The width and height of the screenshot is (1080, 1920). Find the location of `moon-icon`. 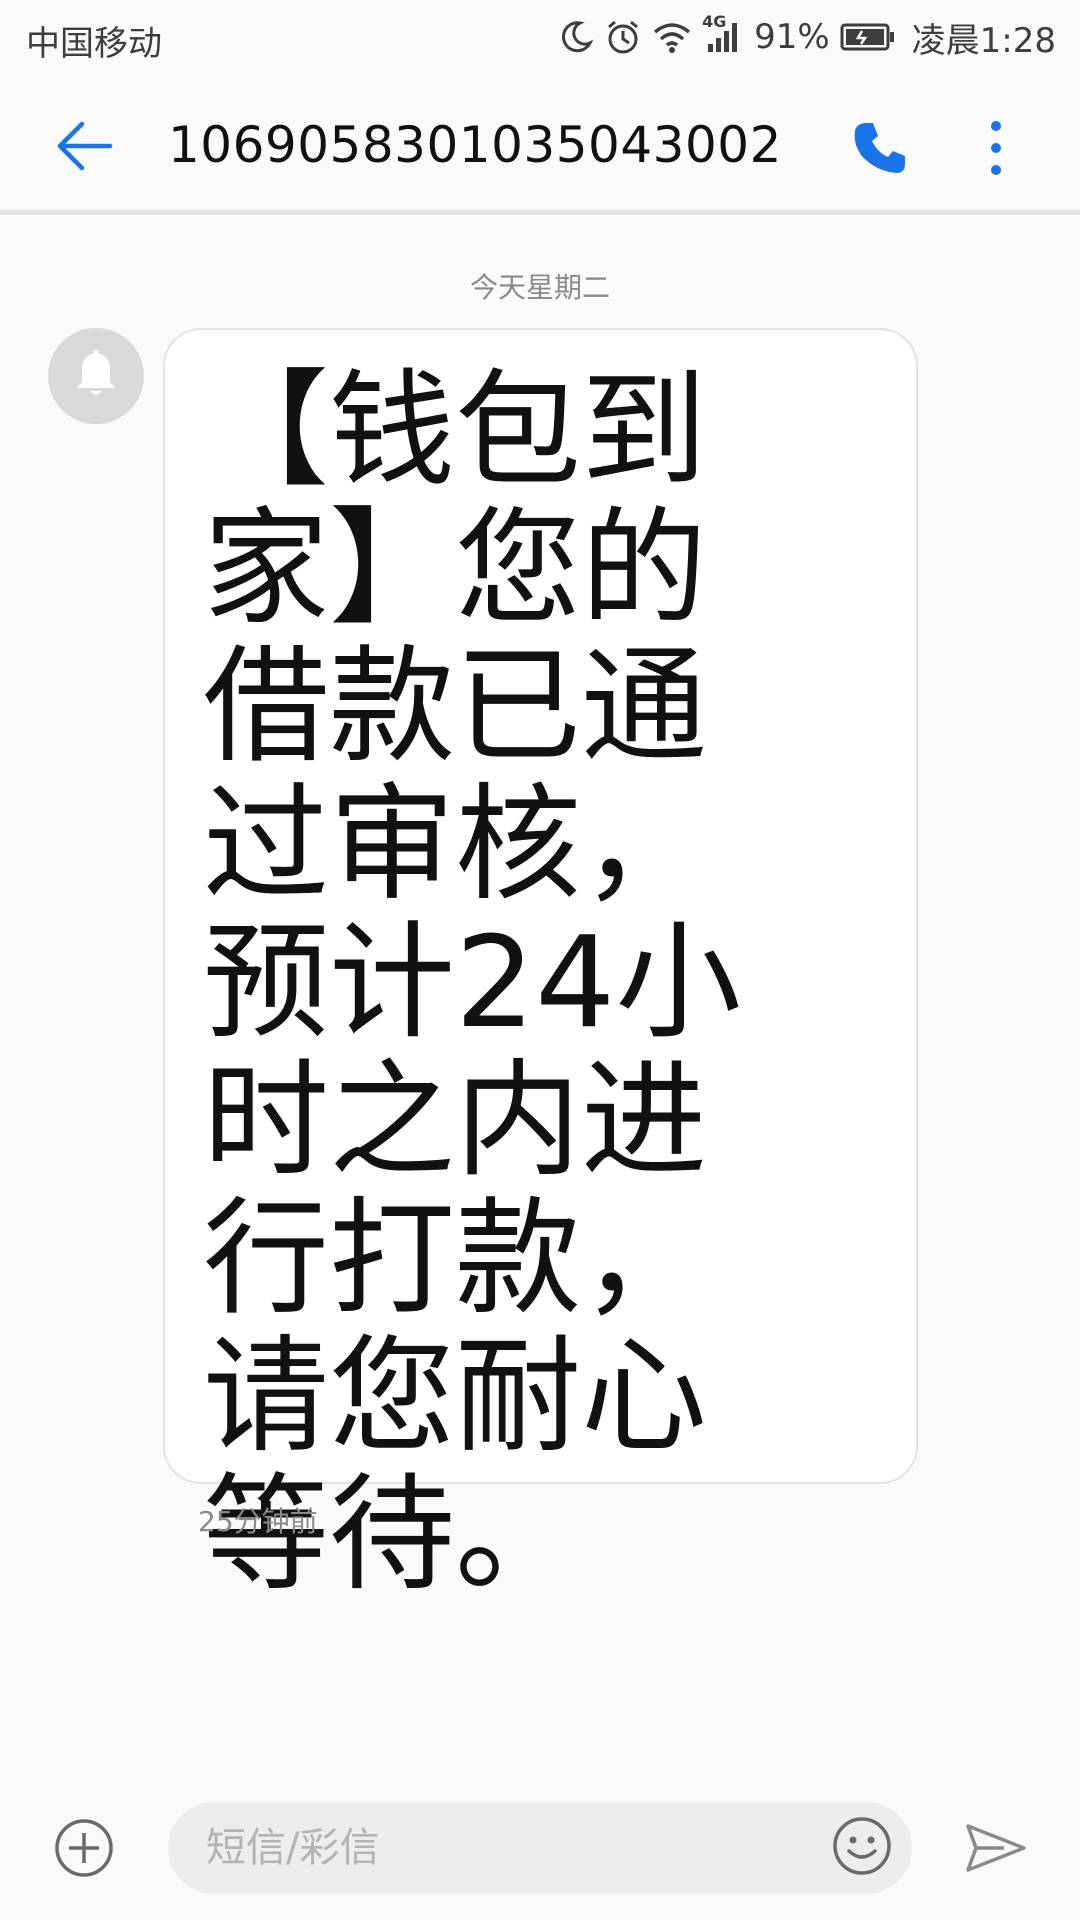

moon-icon is located at coordinates (576, 37).